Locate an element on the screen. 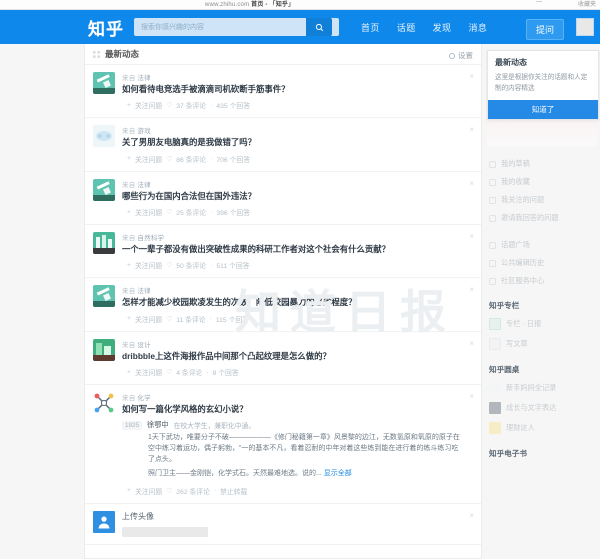 This screenshot has width=600, height=559. answer-count: 706 个回答 is located at coordinates (233, 159).